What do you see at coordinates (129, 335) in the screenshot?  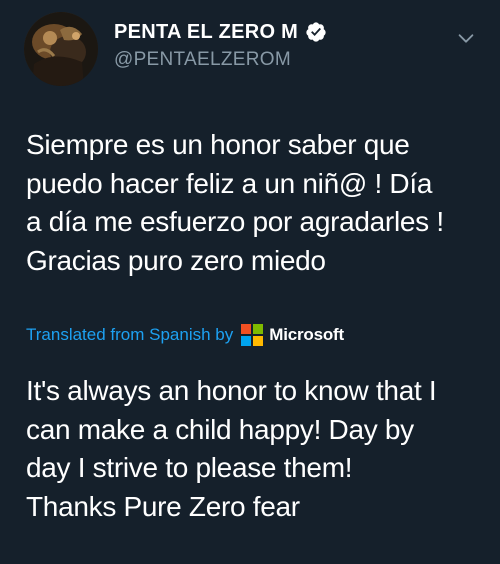 I see `translated-from-label: Translated from Spanish by` at bounding box center [129, 335].